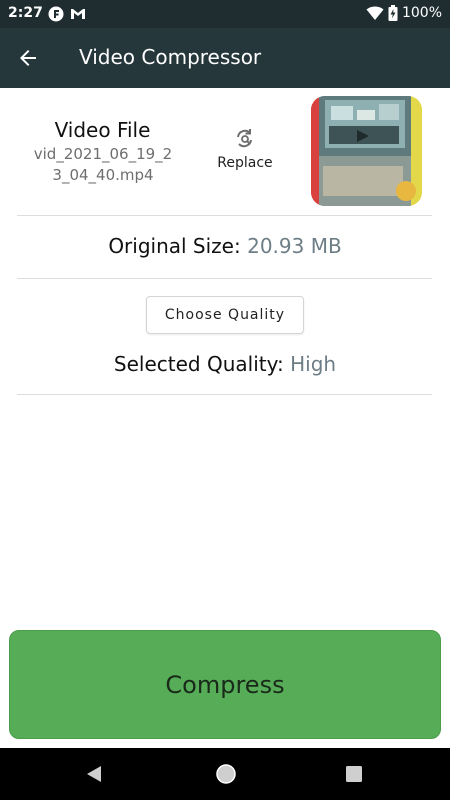  What do you see at coordinates (67, 14) in the screenshot?
I see `status-notification-icons` at bounding box center [67, 14].